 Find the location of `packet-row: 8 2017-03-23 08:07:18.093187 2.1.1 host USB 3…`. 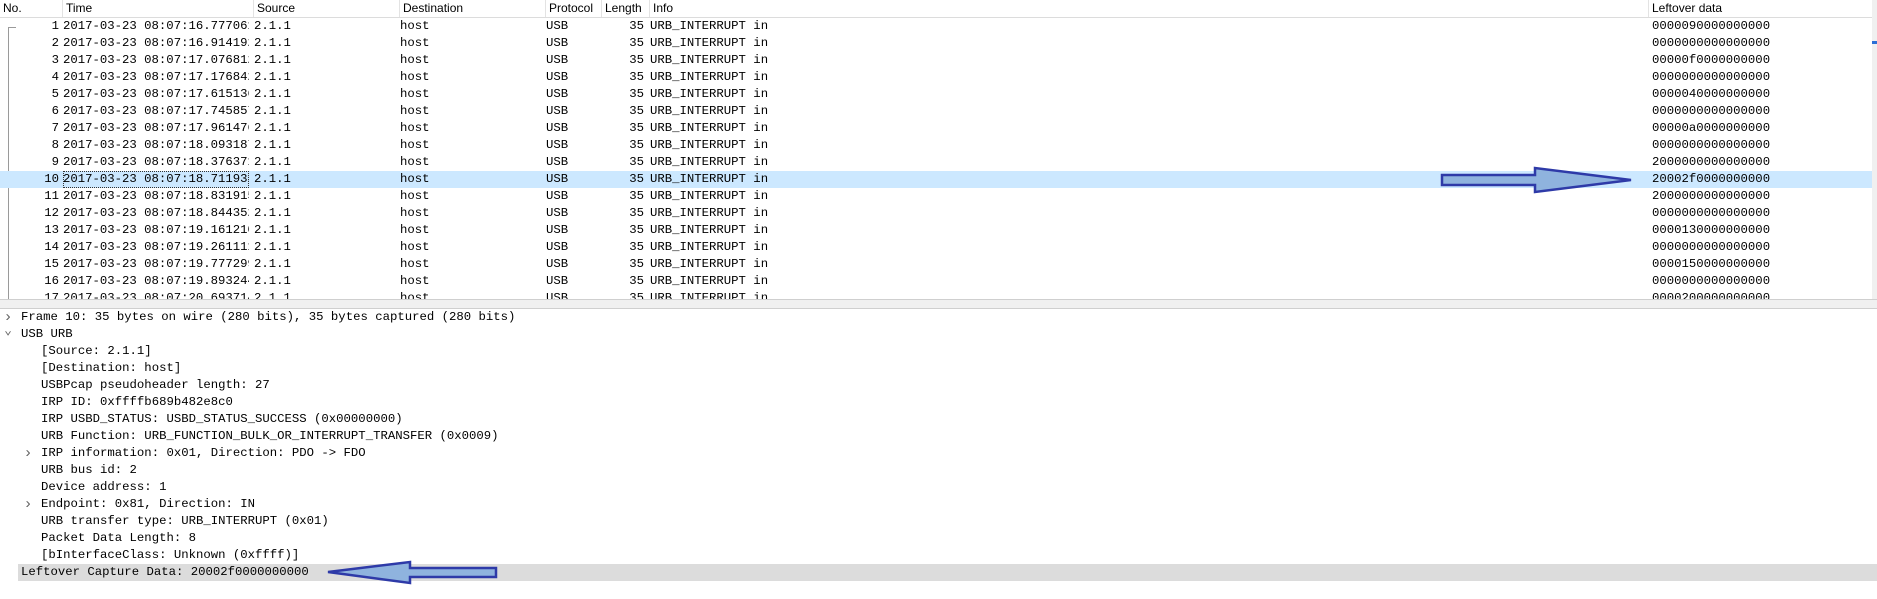

packet-row: 8 2017-03-23 08:07:18.093187 2.1.1 host USB 3… is located at coordinates (938, 145).